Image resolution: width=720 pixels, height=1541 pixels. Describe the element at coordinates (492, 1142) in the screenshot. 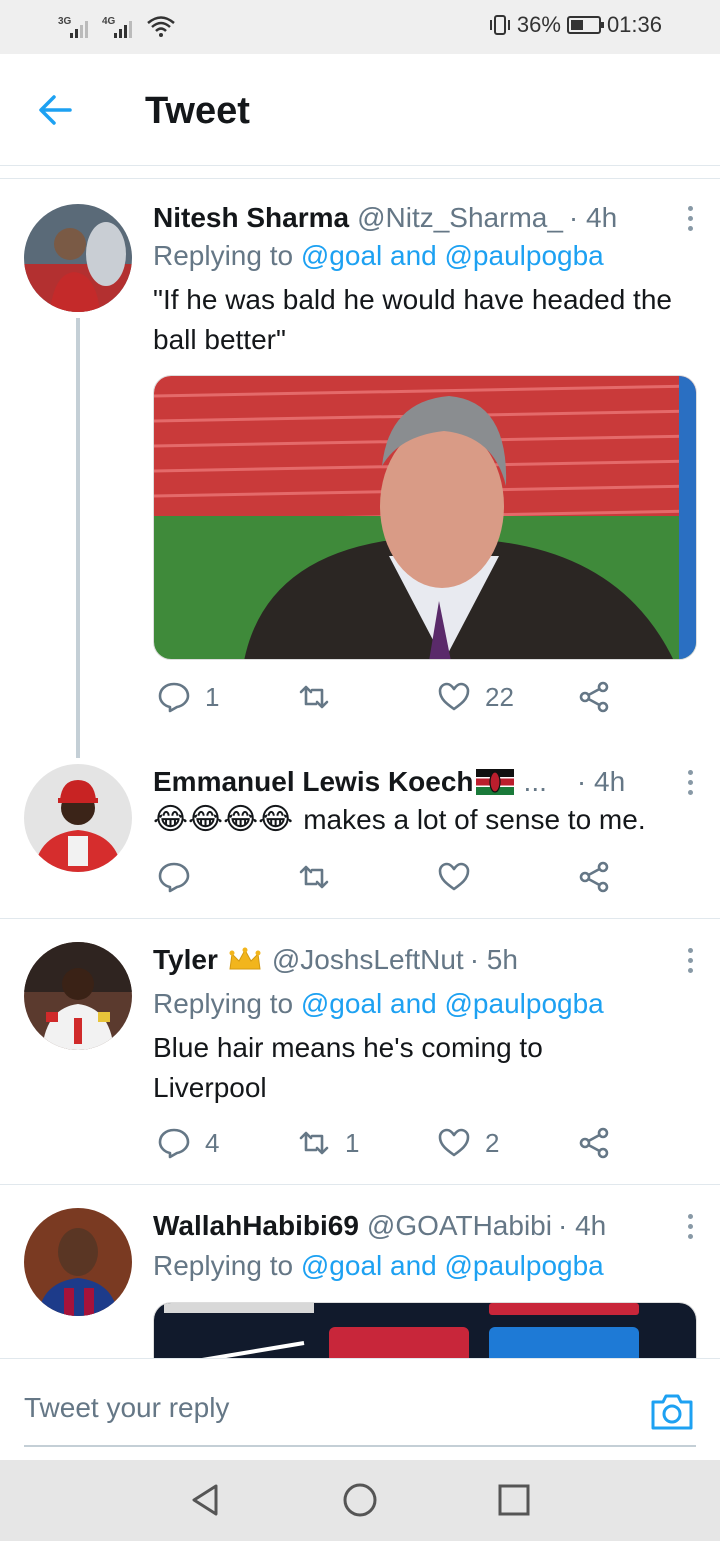

I see `like-count: 2` at that location.